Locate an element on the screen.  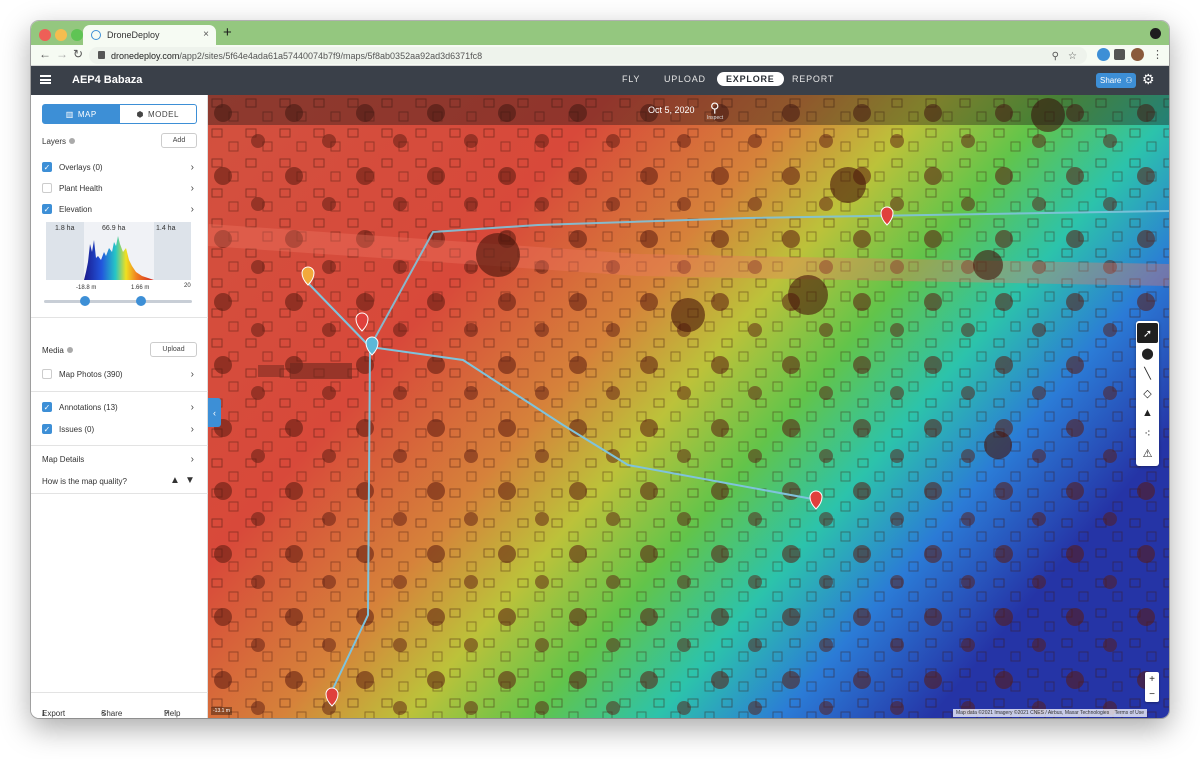
elevation-max-label: 20 is located at coordinates (187, 286).